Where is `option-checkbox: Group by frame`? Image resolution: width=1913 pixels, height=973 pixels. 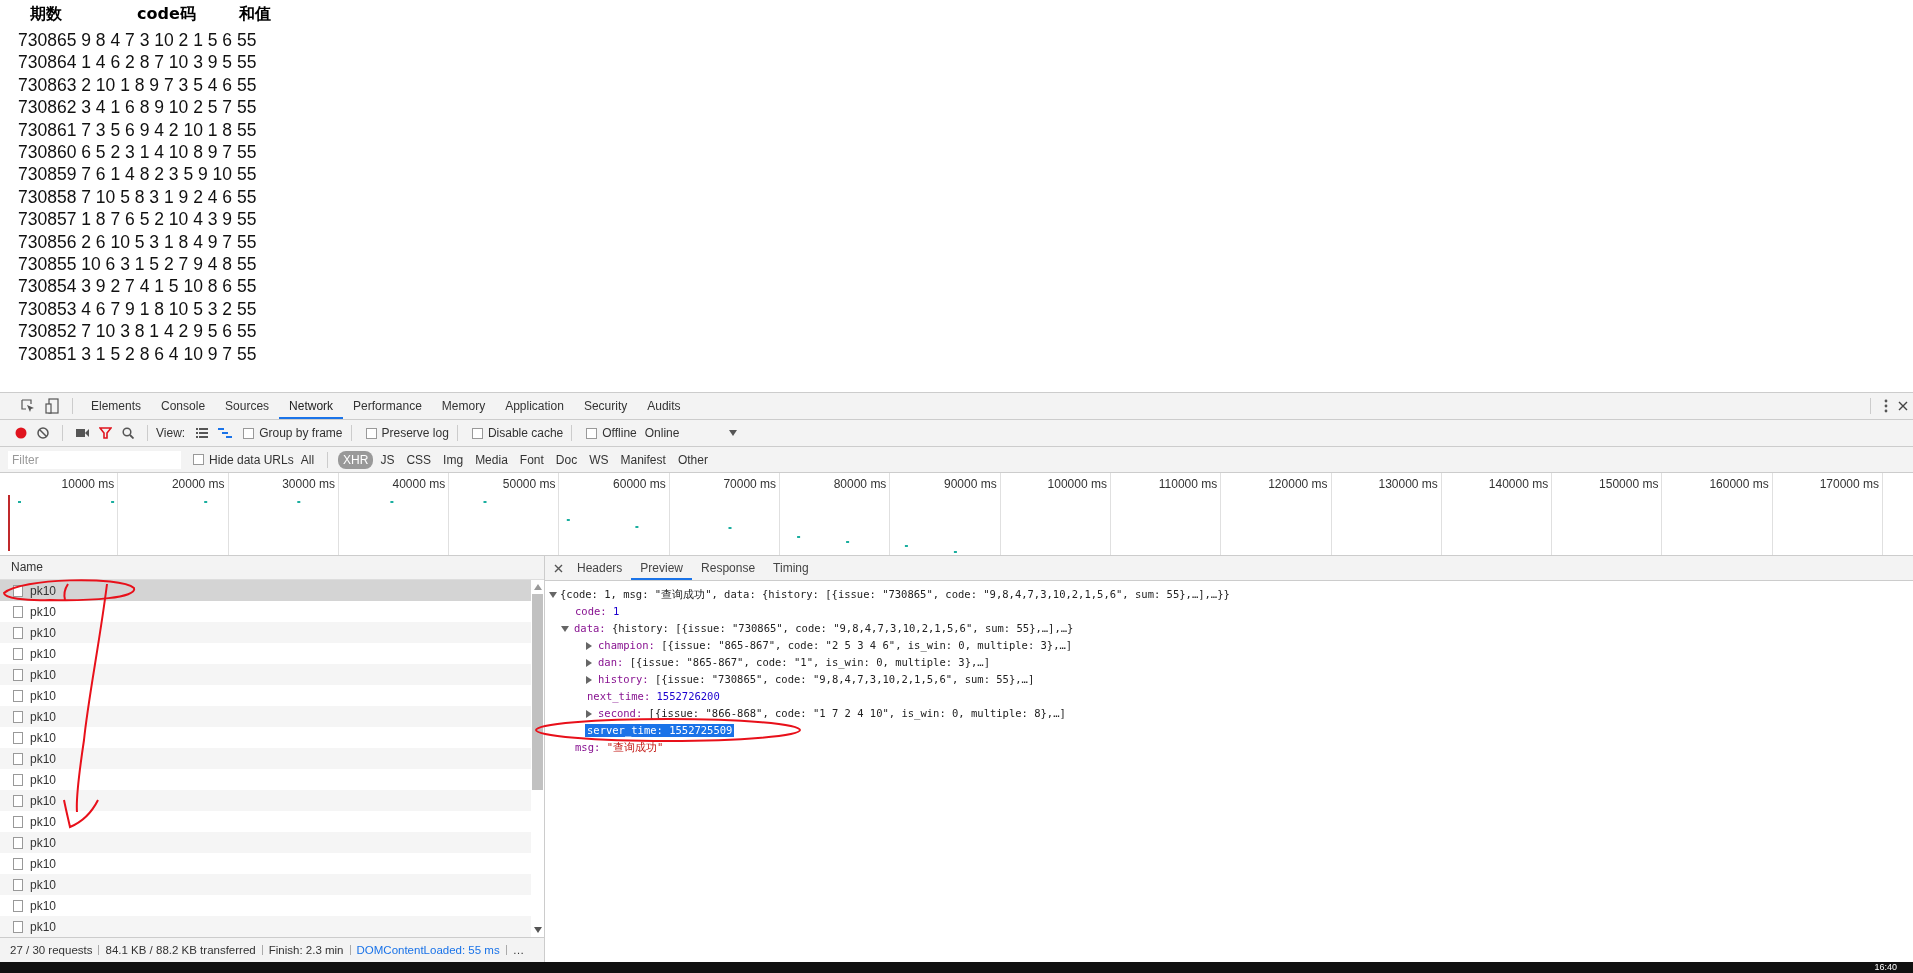
option-checkbox: Group by frame is located at coordinates (293, 433).